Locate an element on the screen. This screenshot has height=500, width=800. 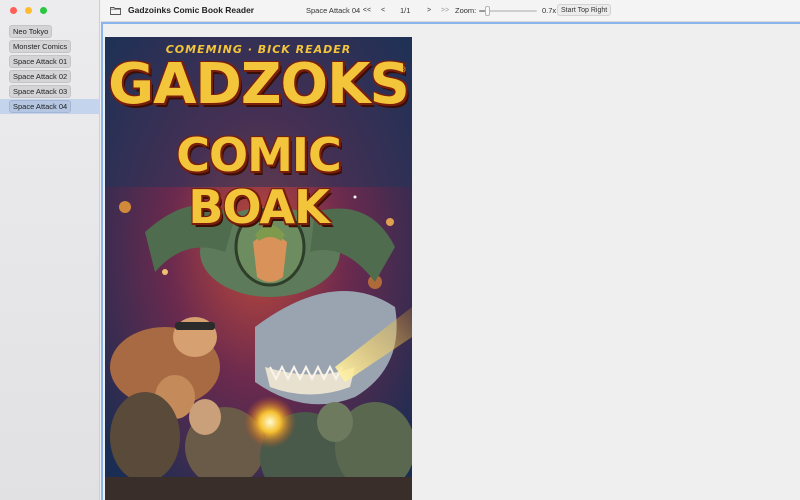
zoom-slider is located at coordinates (508, 11).